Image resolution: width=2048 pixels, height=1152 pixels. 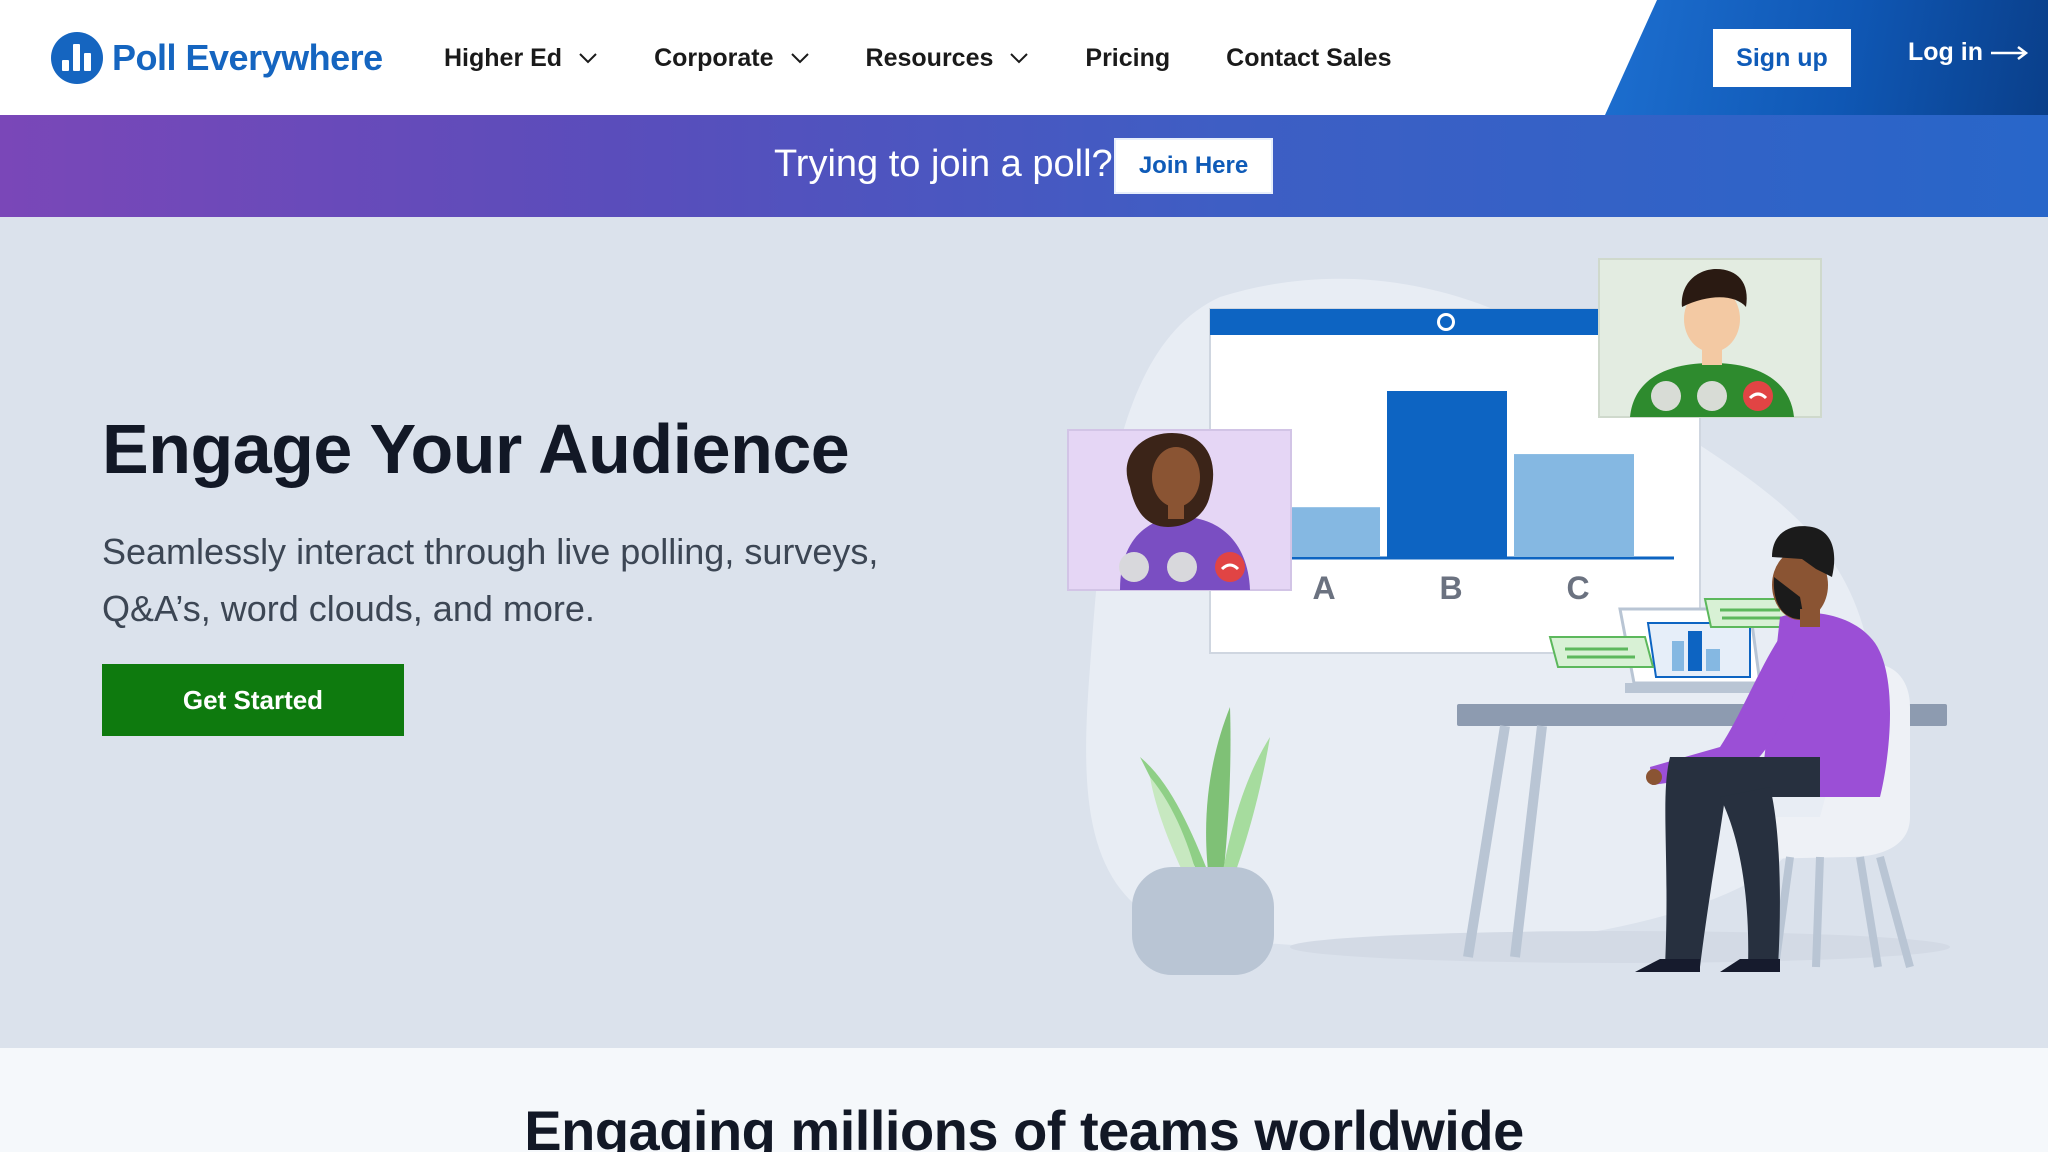 I want to click on nav-label: Higher Ed, so click(x=503, y=57).